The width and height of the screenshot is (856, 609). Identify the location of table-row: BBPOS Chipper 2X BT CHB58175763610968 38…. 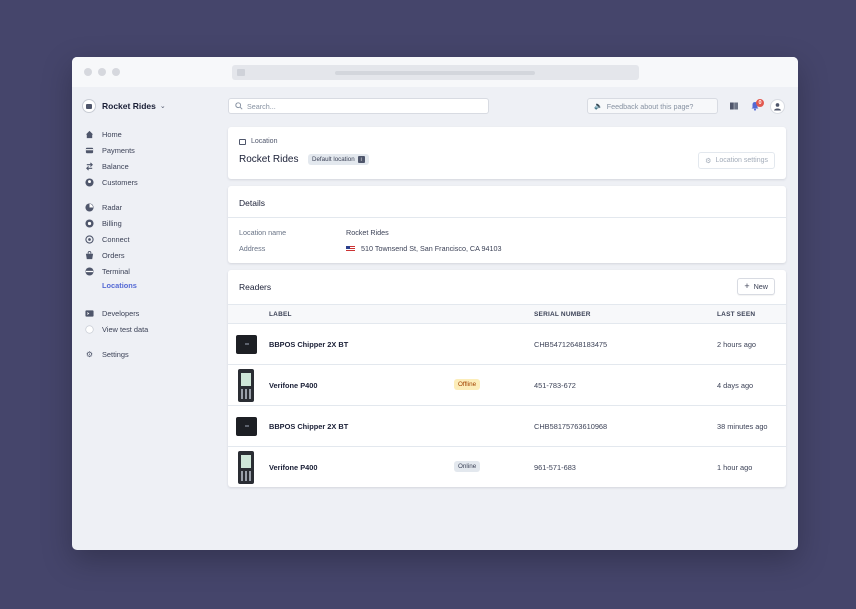
(507, 426).